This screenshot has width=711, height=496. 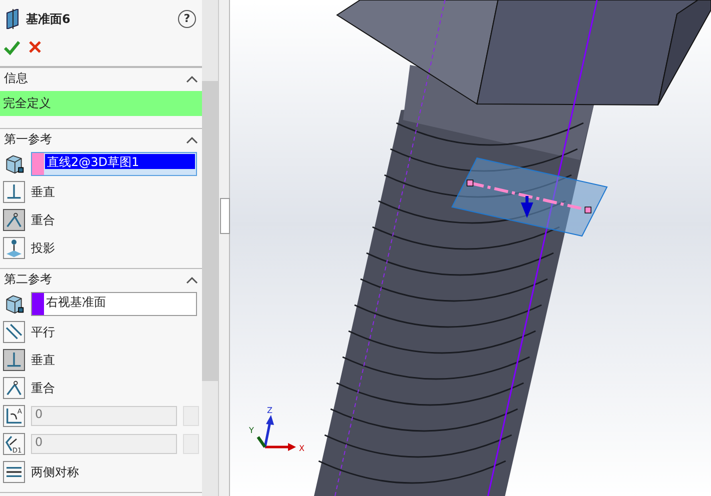 What do you see at coordinates (28, 279) in the screenshot?
I see `section-title: 第二参考` at bounding box center [28, 279].